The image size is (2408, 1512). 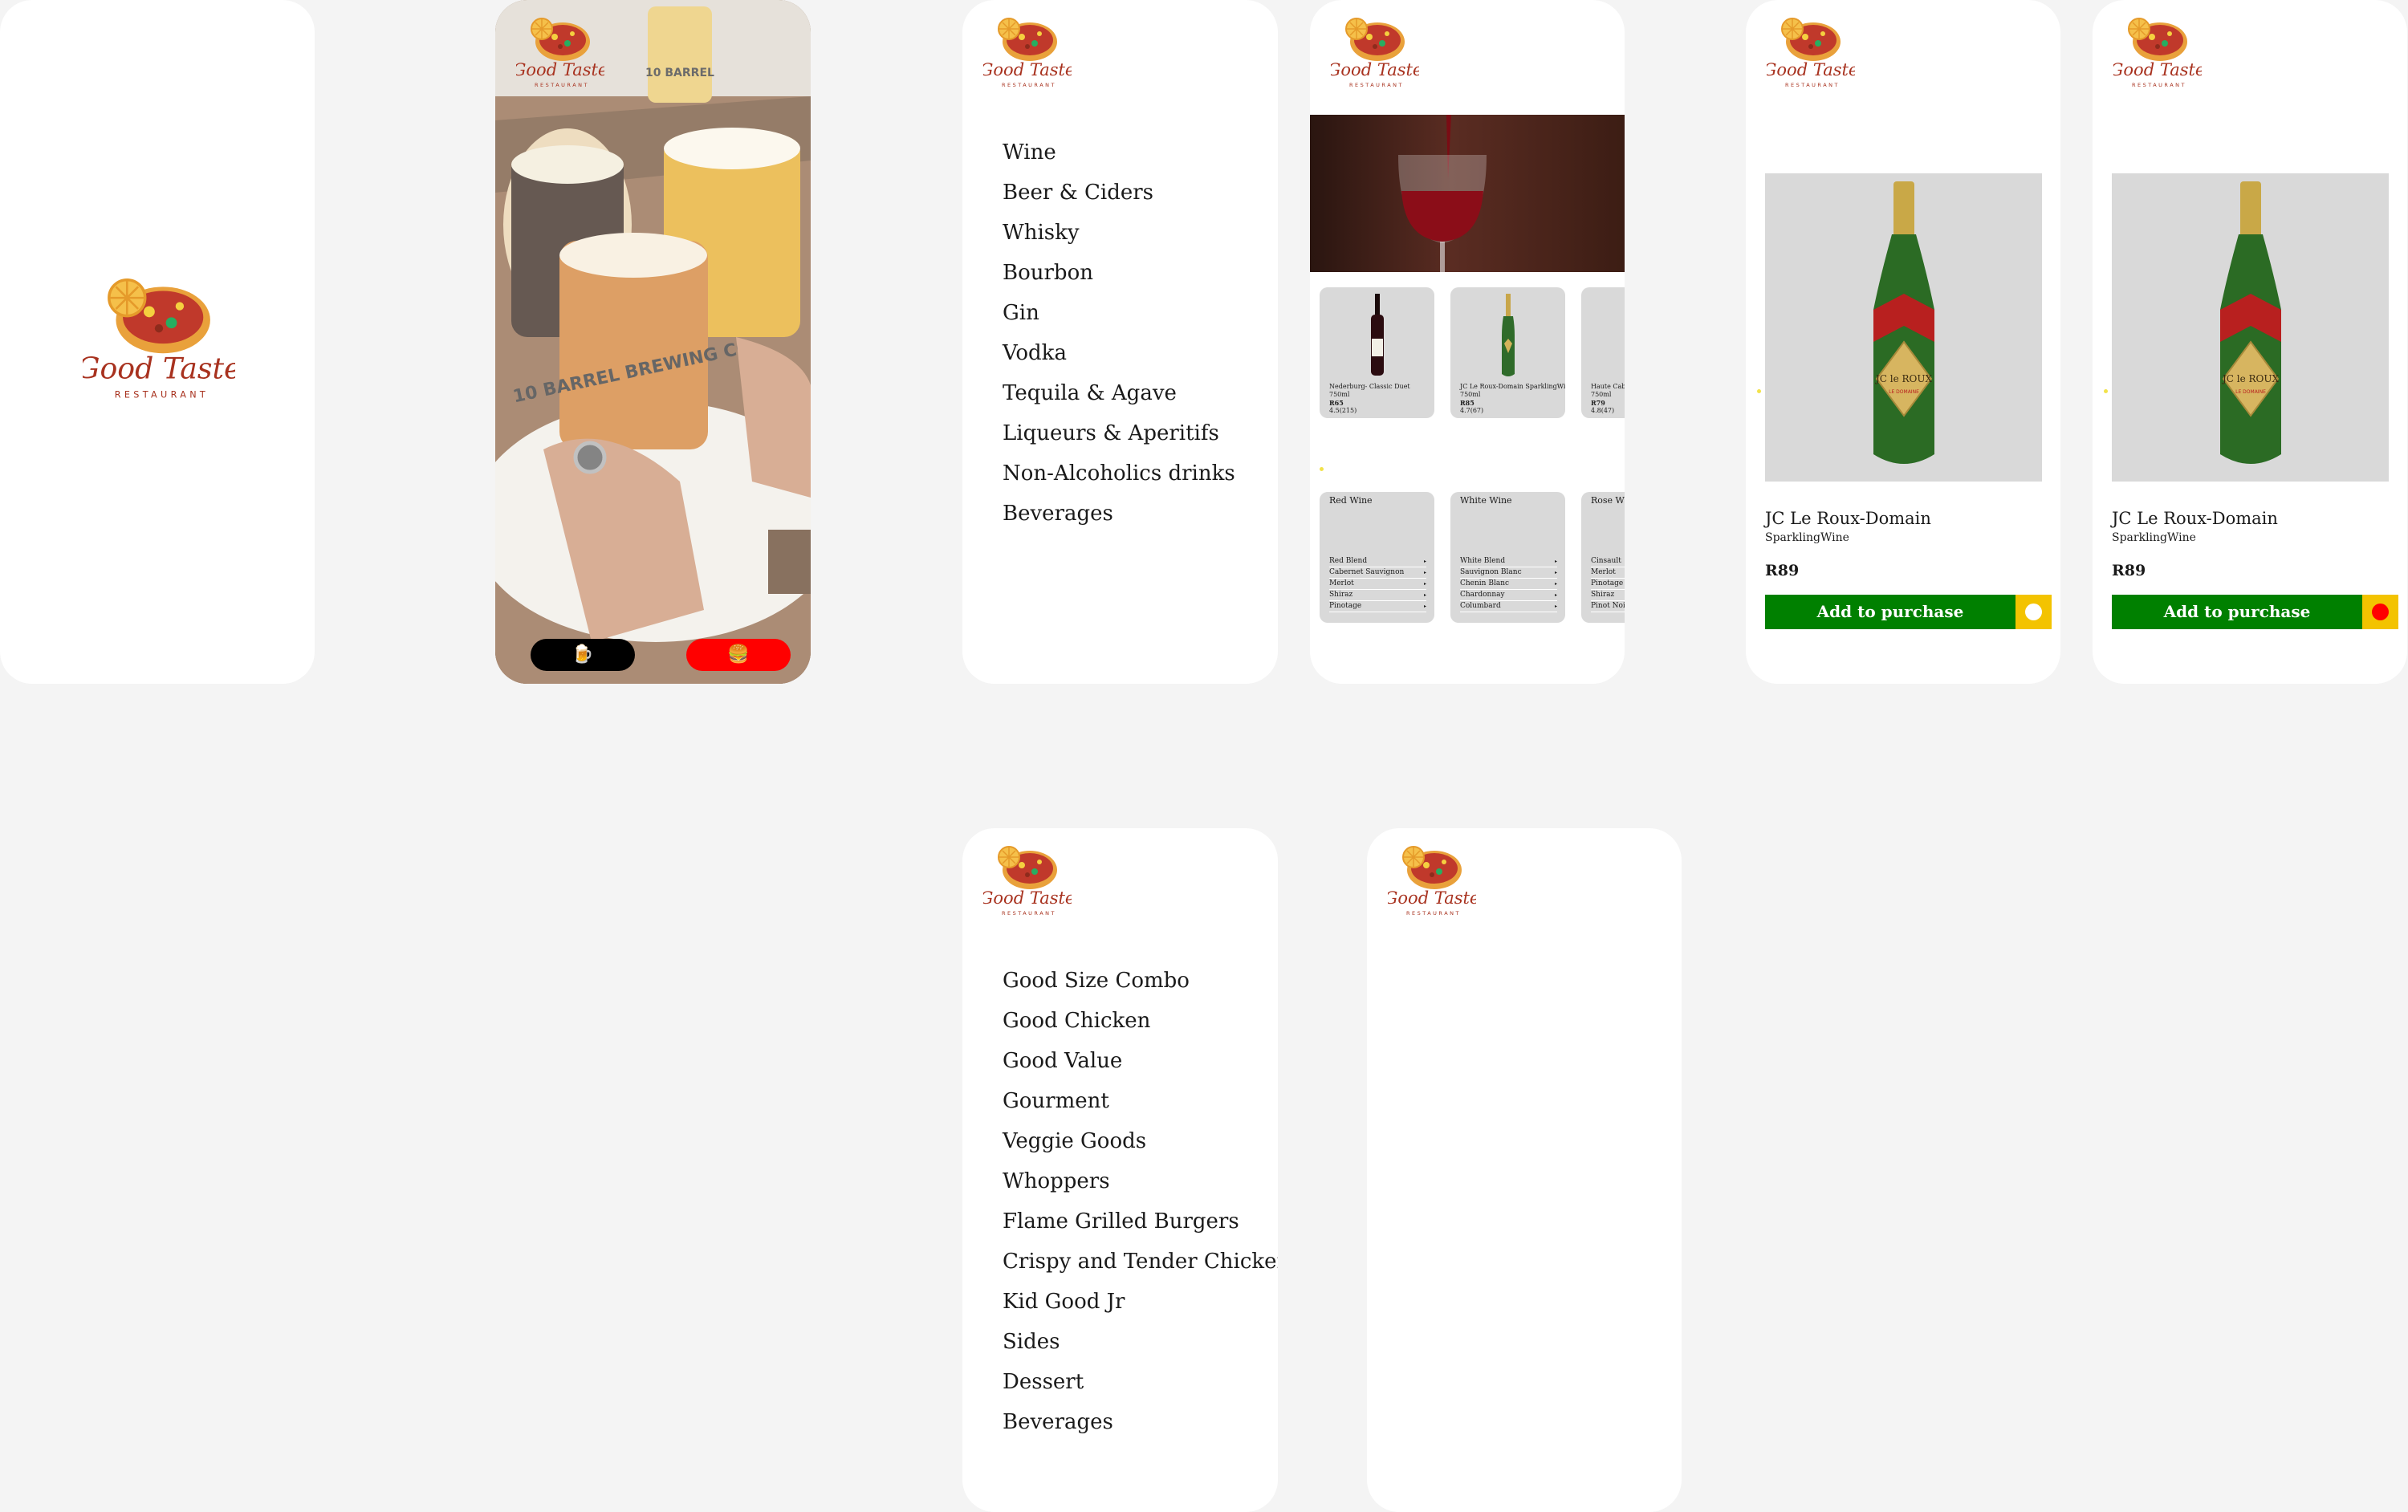 I want to click on food-menu-item: Dessert, so click(x=1140, y=1382).